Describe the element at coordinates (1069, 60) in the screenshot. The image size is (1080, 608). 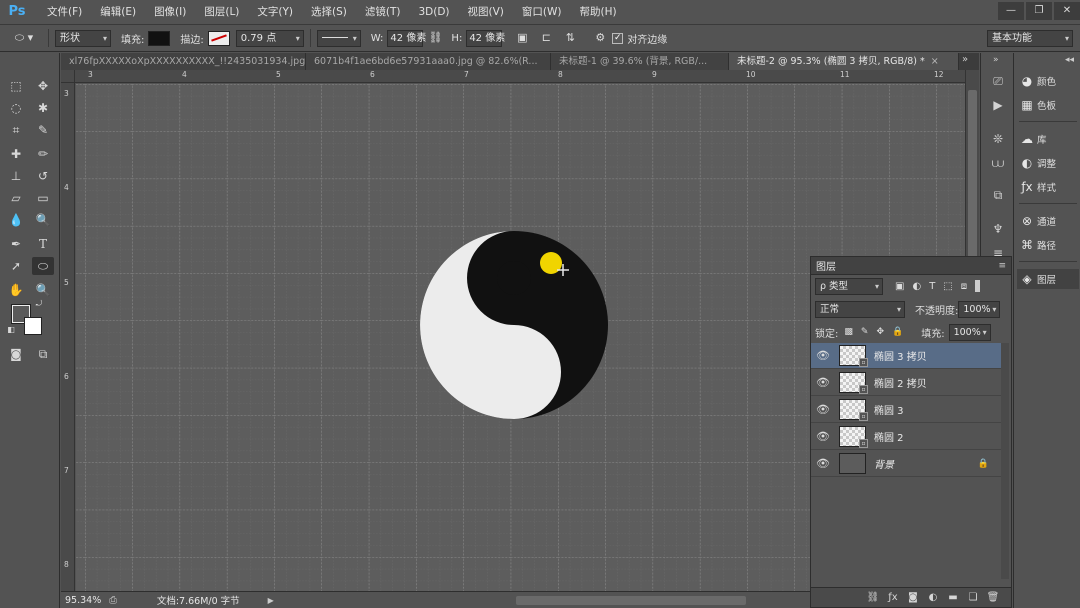
I see `panel-list-collapse-icon: ◂◂` at that location.